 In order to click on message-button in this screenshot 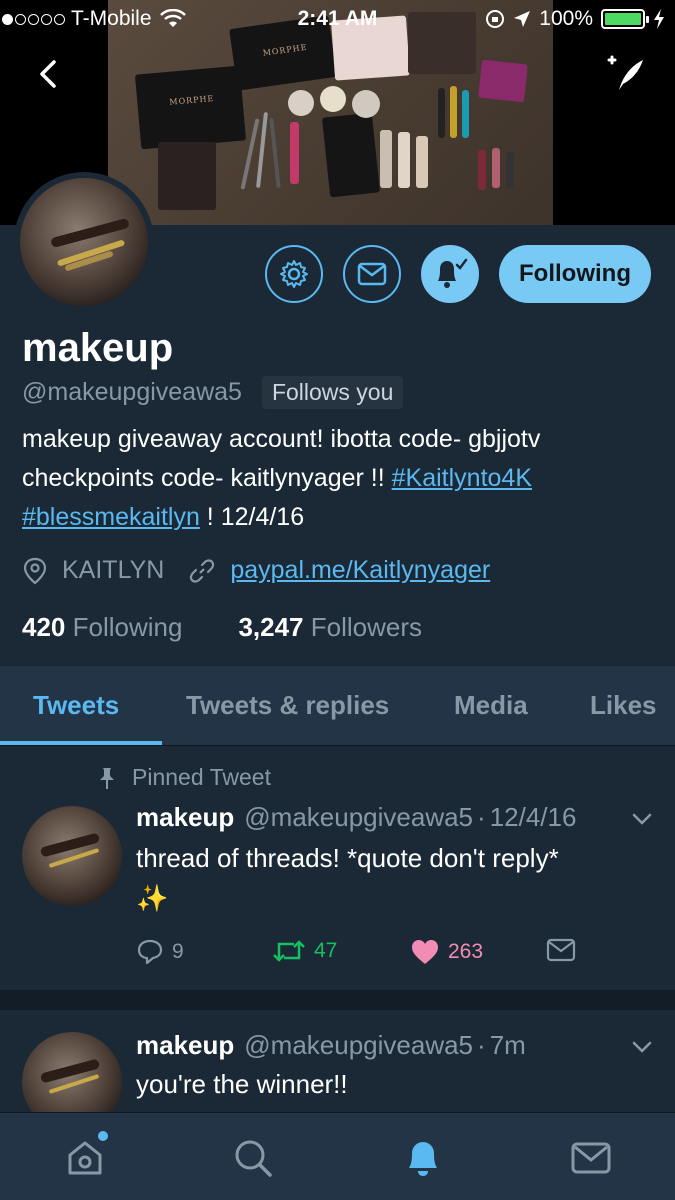, I will do `click(372, 274)`.